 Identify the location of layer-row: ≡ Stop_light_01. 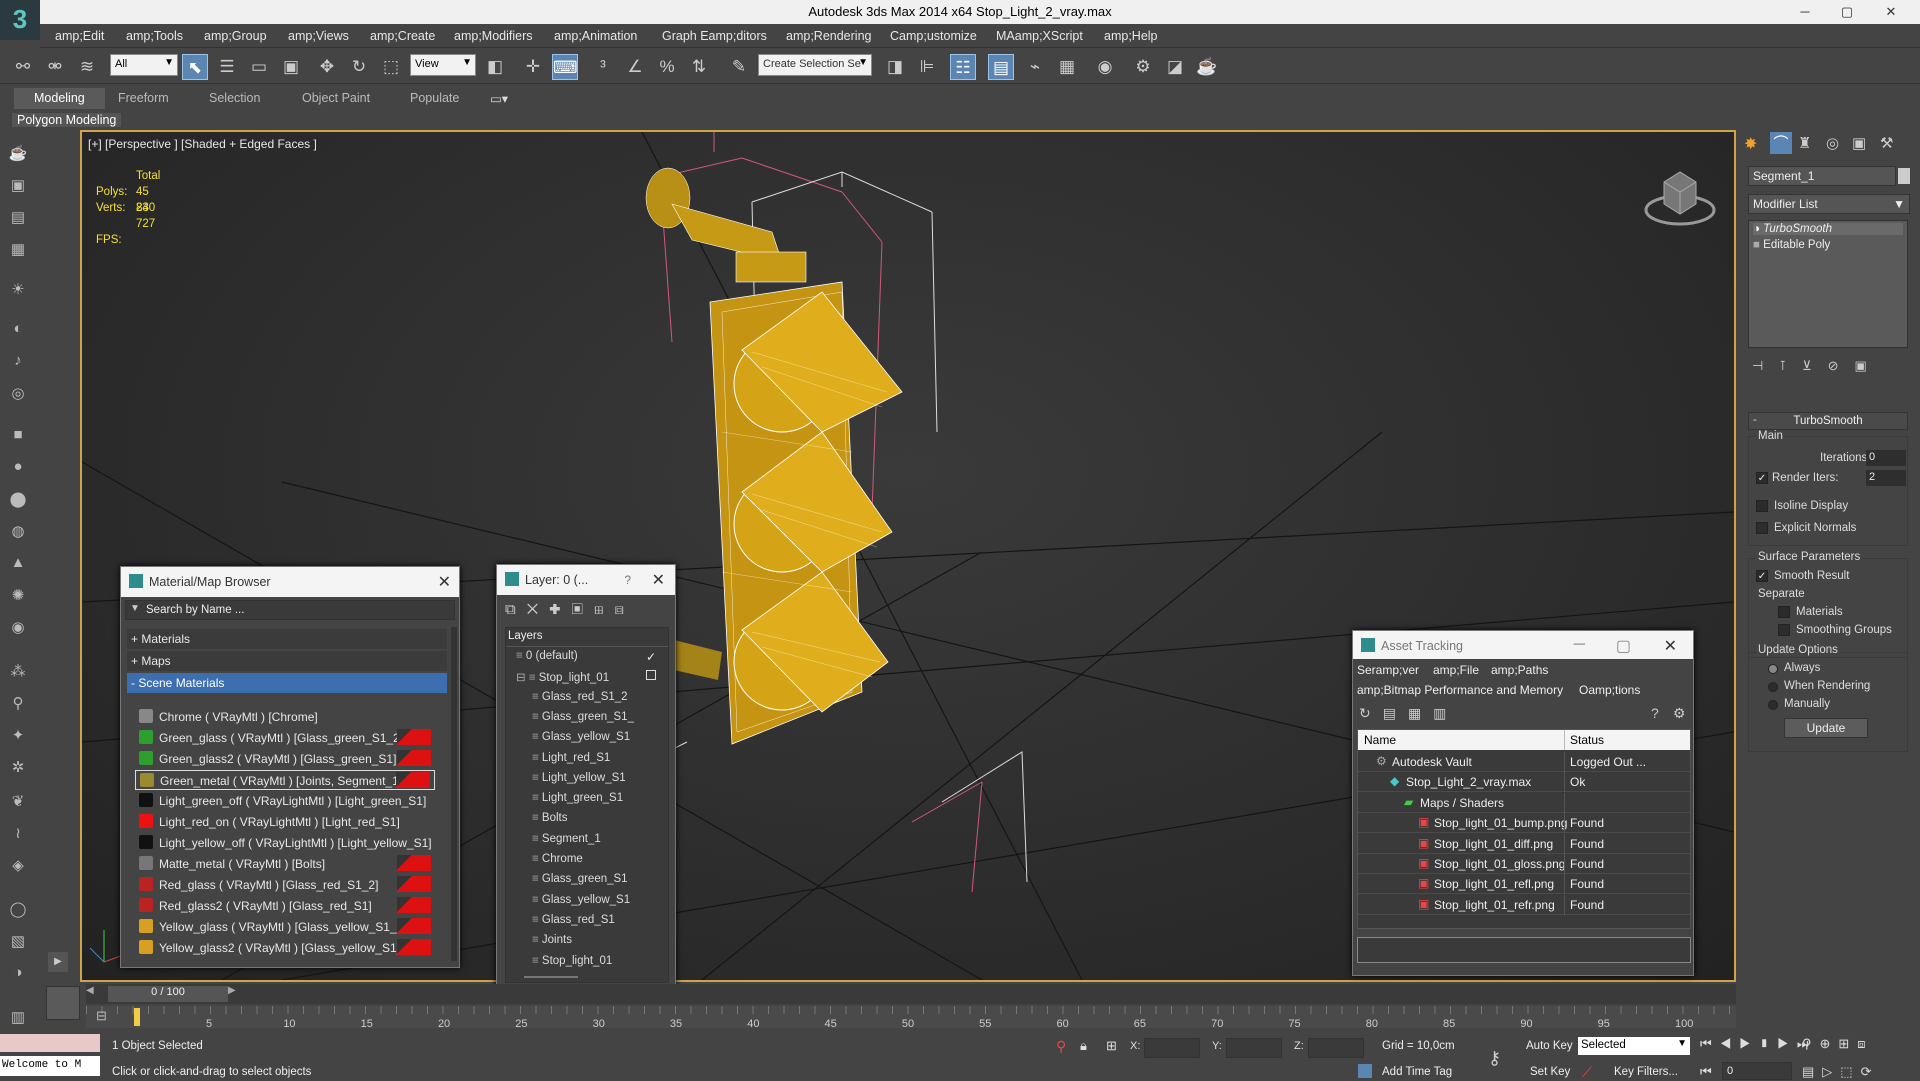
(572, 961).